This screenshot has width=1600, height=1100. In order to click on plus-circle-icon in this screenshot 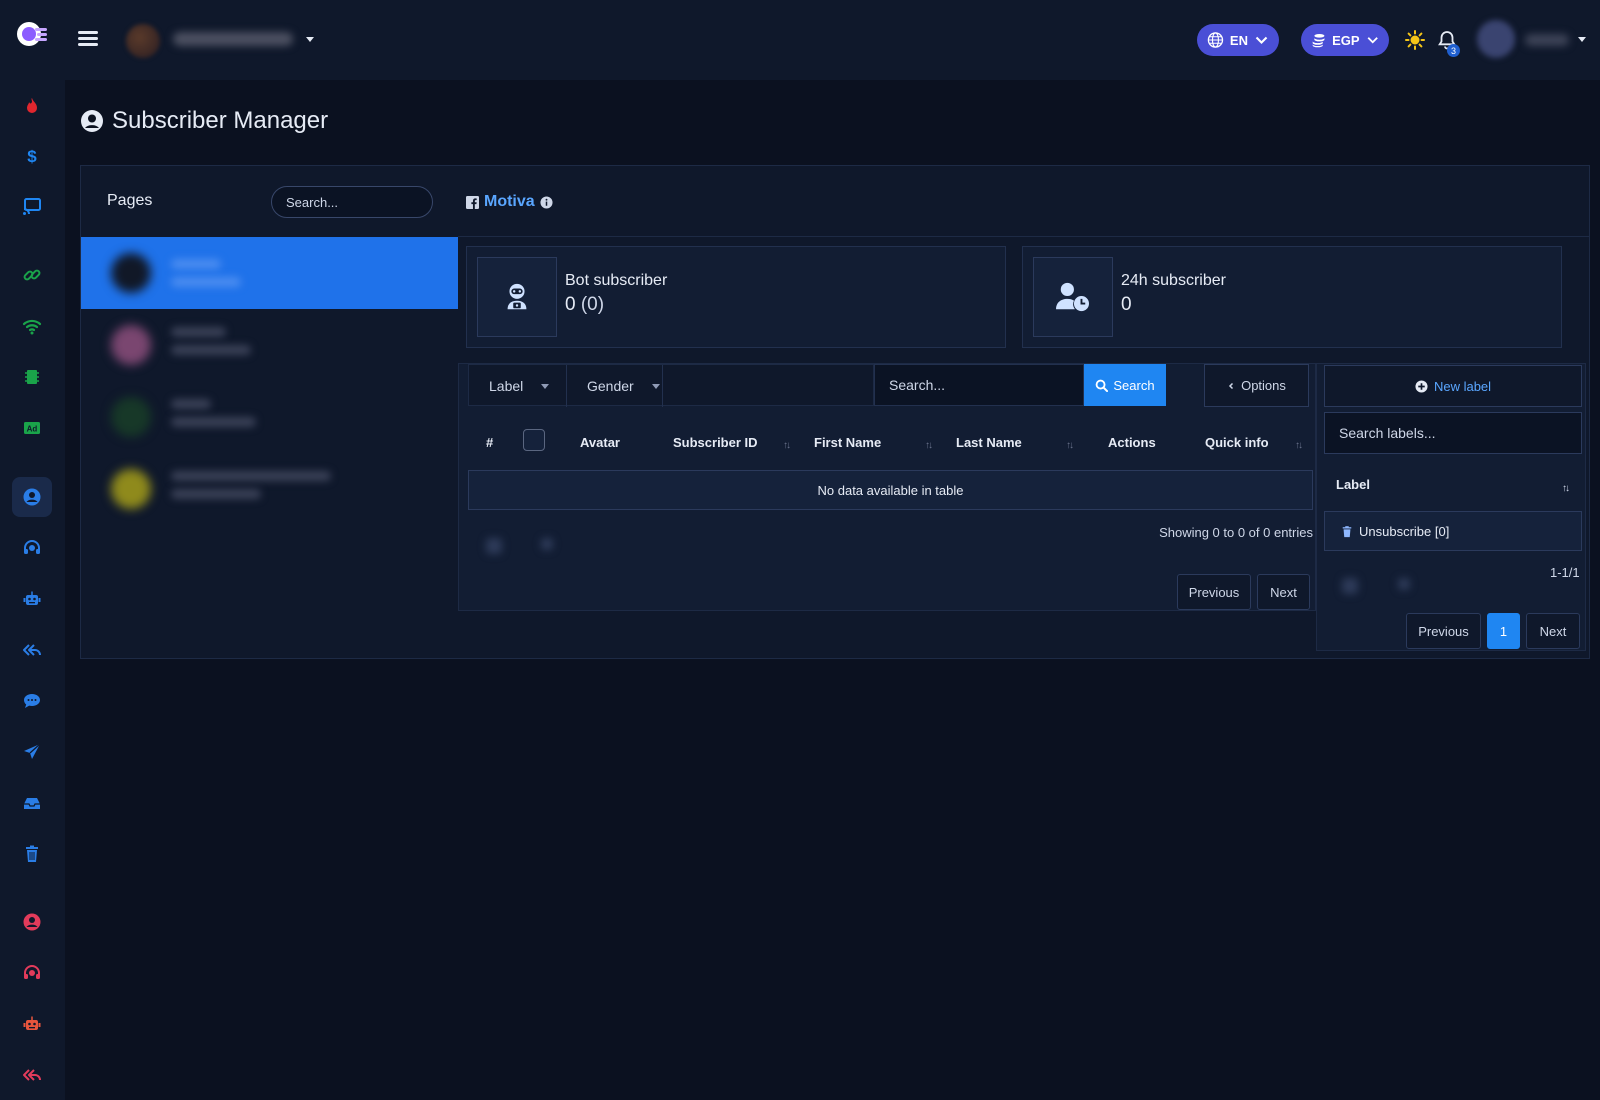, I will do `click(1421, 386)`.